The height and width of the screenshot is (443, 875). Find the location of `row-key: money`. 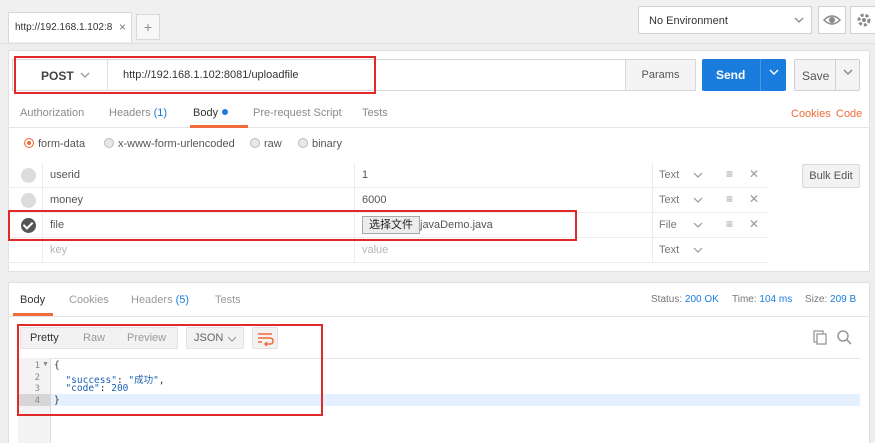

row-key: money is located at coordinates (66, 200).